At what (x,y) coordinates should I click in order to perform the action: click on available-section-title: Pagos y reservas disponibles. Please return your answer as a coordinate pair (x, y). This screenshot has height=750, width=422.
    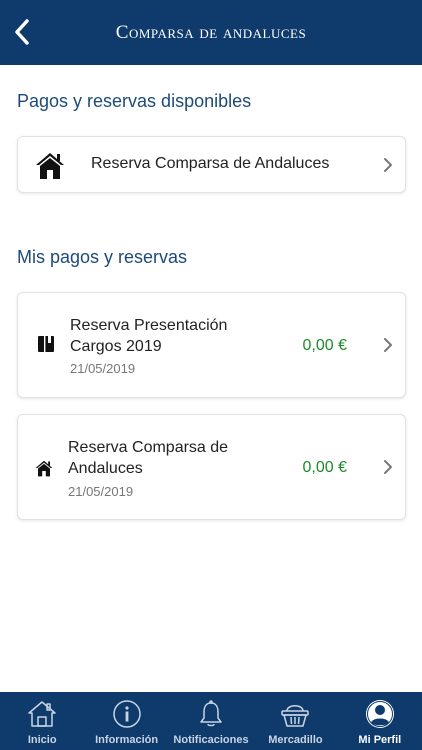
    Looking at the image, I should click on (134, 101).